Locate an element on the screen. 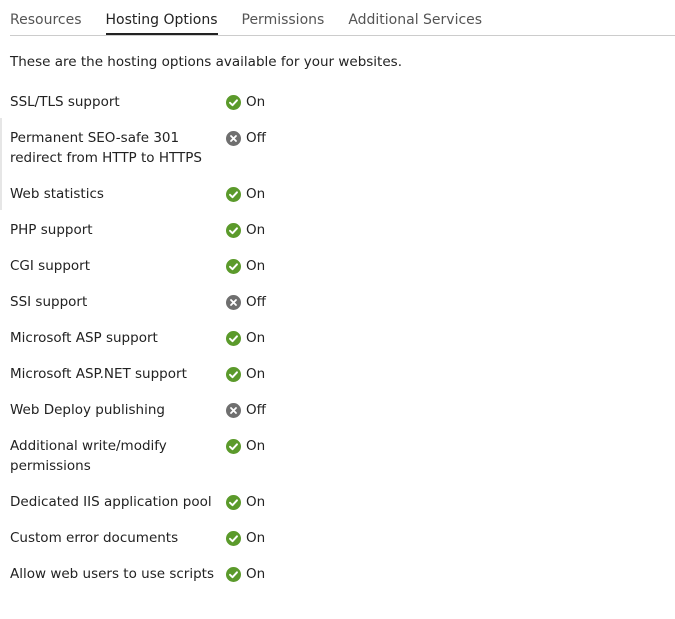 Image resolution: width=675 pixels, height=619 pixels. option-row: Web statistics On is located at coordinates (310, 194).